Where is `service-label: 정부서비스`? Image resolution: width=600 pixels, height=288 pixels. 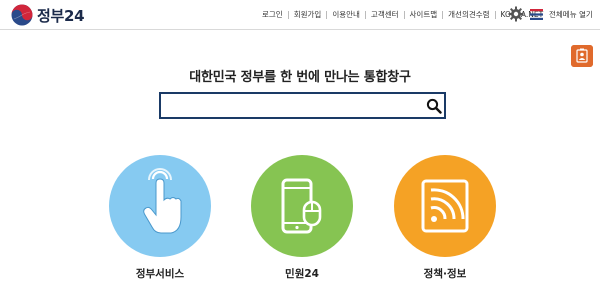 service-label: 정부서비스 is located at coordinates (160, 273).